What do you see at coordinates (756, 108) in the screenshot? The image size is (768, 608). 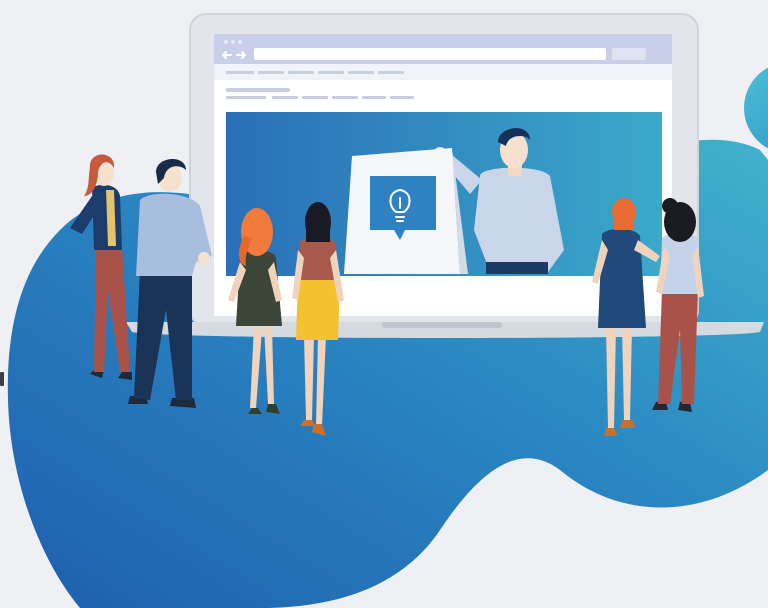 I see `decorative-orb` at bounding box center [756, 108].